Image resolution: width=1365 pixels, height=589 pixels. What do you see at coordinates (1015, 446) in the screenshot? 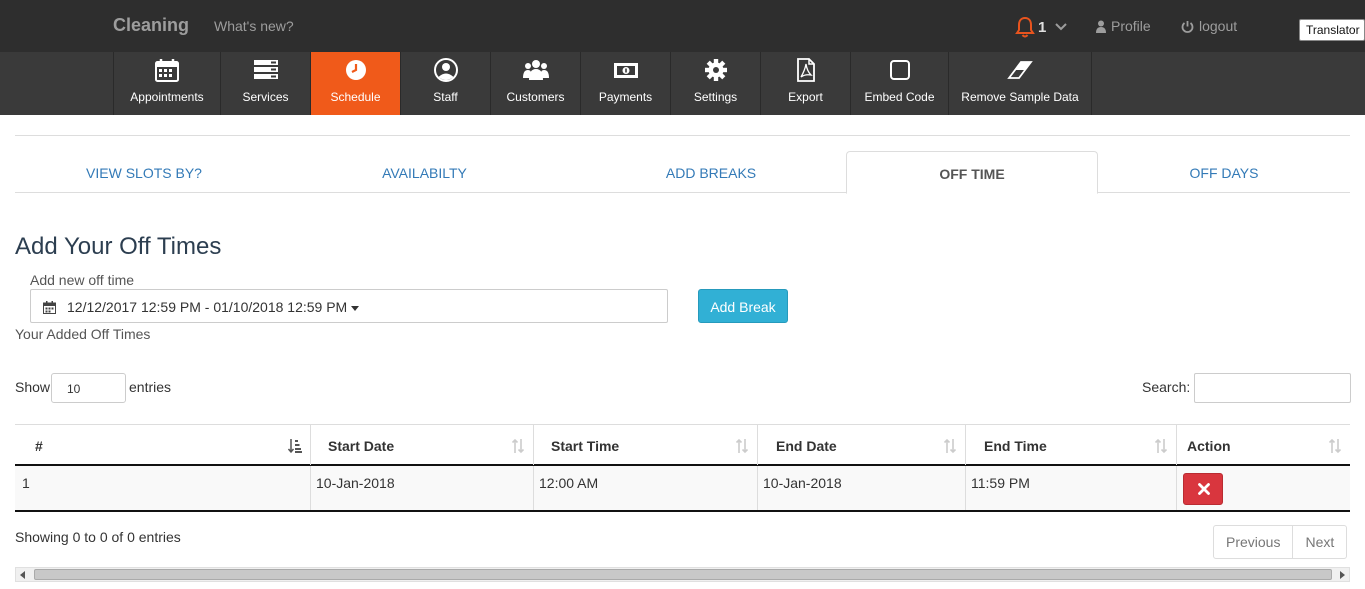
I see `col-label: End Time` at bounding box center [1015, 446].